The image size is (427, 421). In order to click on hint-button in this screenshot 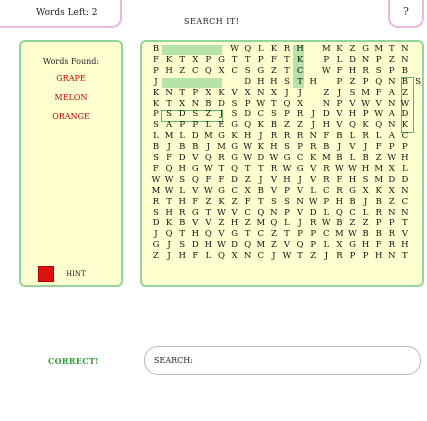, I will do `click(46, 274)`.